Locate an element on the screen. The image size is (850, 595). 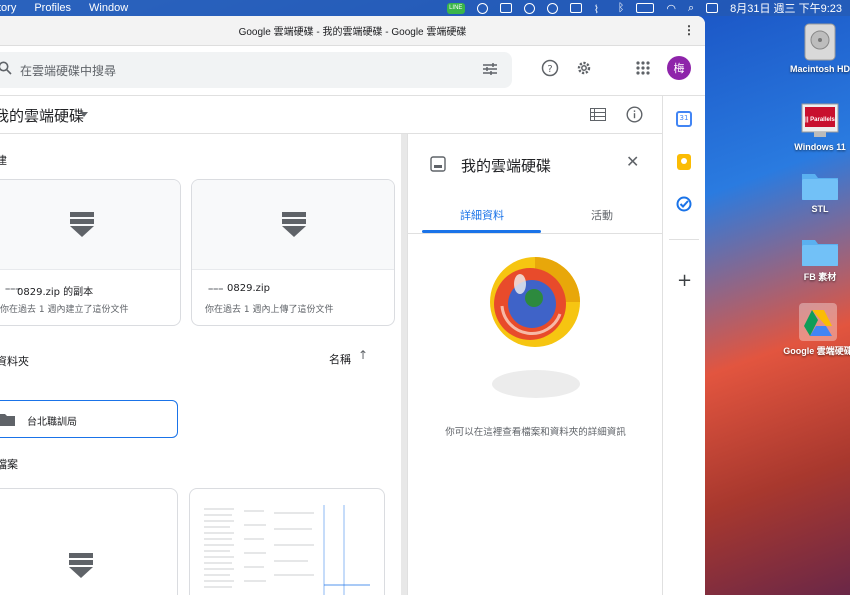
folder-name: 台北職訓局 is located at coordinates (52, 422).